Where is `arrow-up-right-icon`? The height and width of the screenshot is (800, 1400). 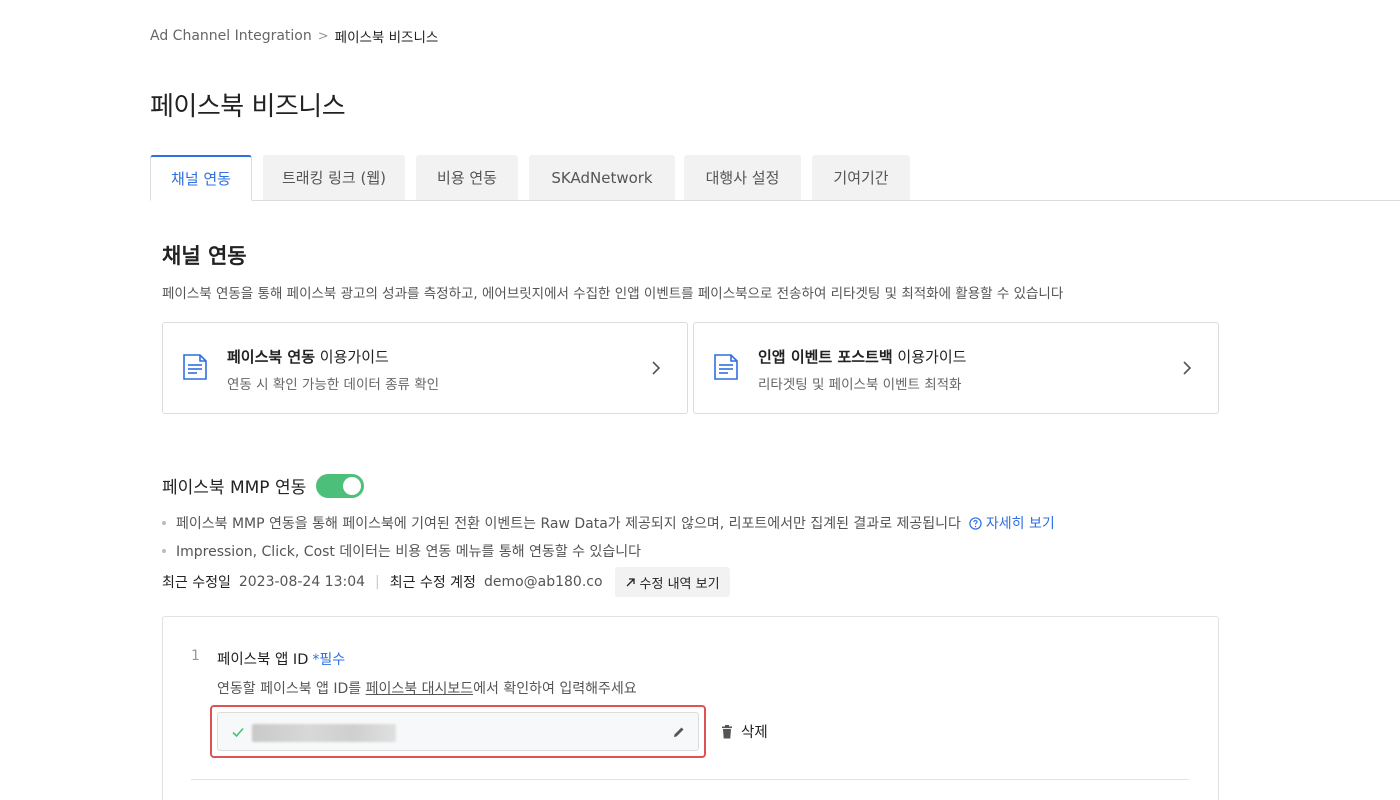
arrow-up-right-icon is located at coordinates (630, 581).